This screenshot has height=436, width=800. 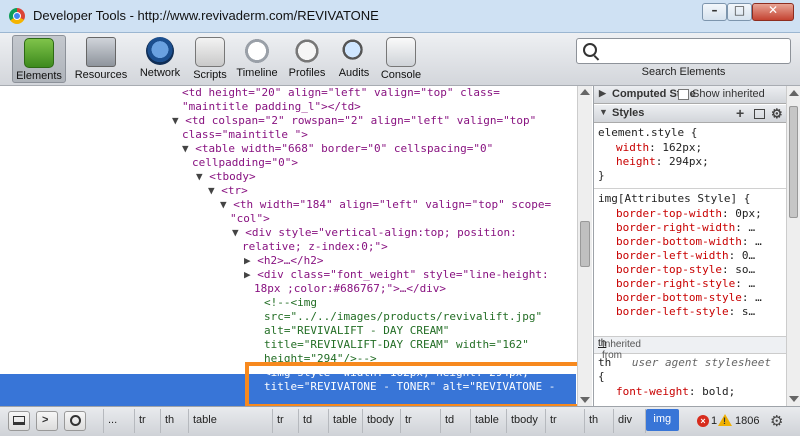 What do you see at coordinates (777, 114) in the screenshot?
I see `gear-icon: ⚙` at bounding box center [777, 114].